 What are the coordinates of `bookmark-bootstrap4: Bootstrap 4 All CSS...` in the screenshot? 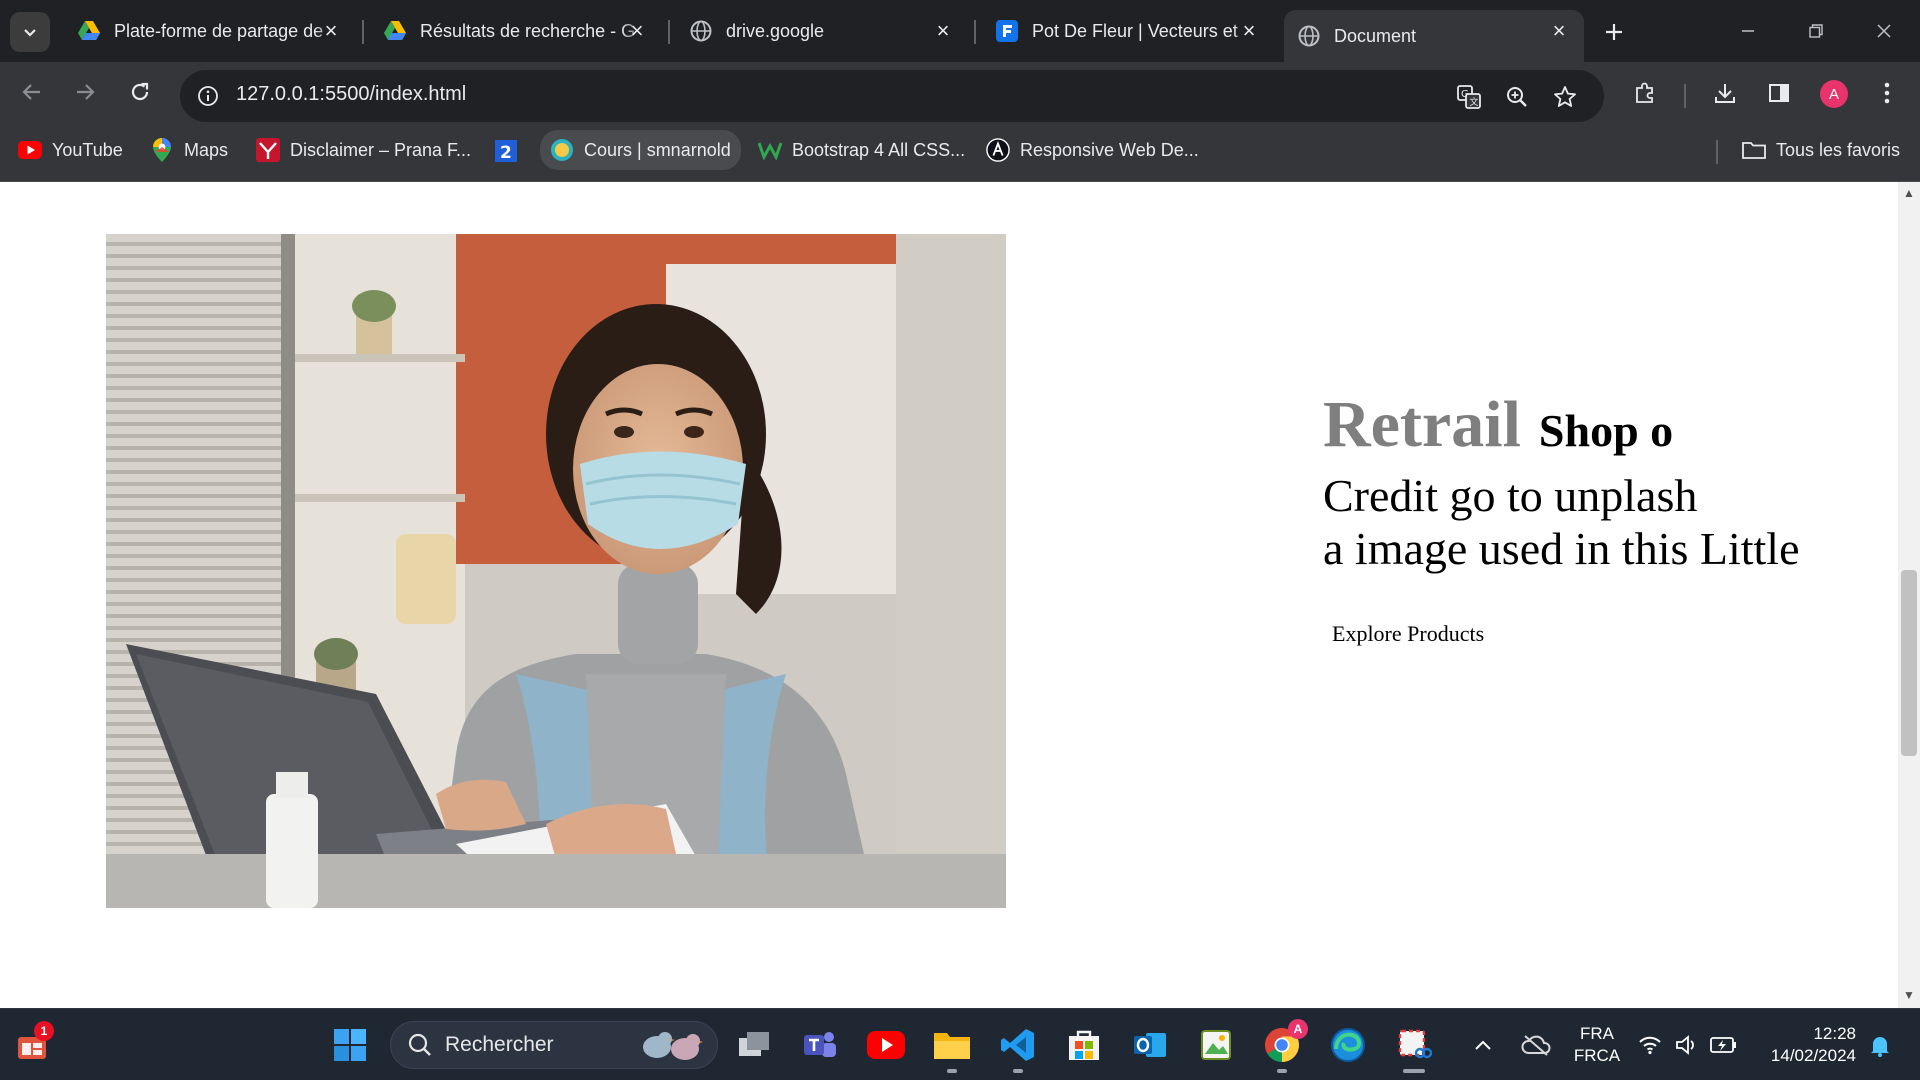 It's located at (861, 150).